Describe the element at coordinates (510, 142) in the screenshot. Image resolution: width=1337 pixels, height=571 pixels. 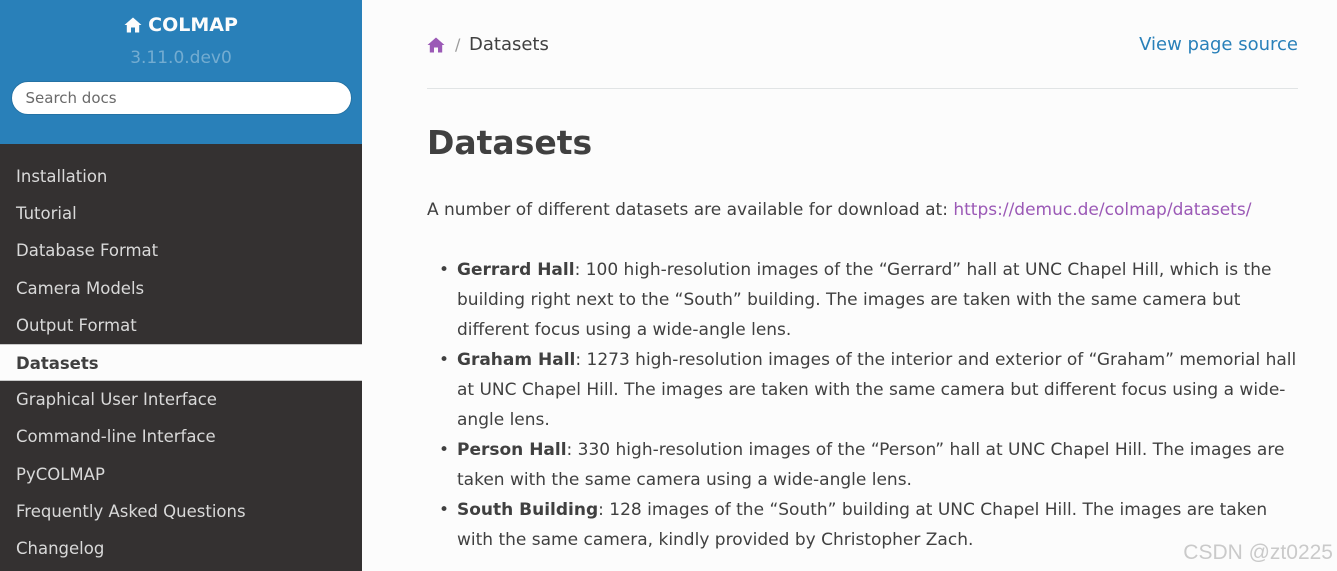
I see `page-title: Datasets` at that location.